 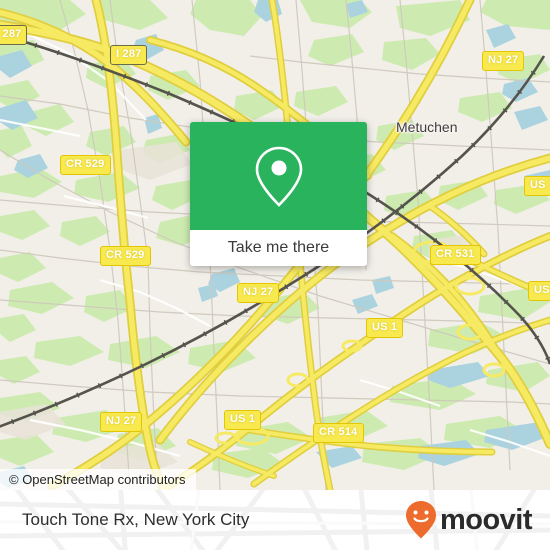 I want to click on road-shield-cr531: CR 531, so click(x=455, y=255).